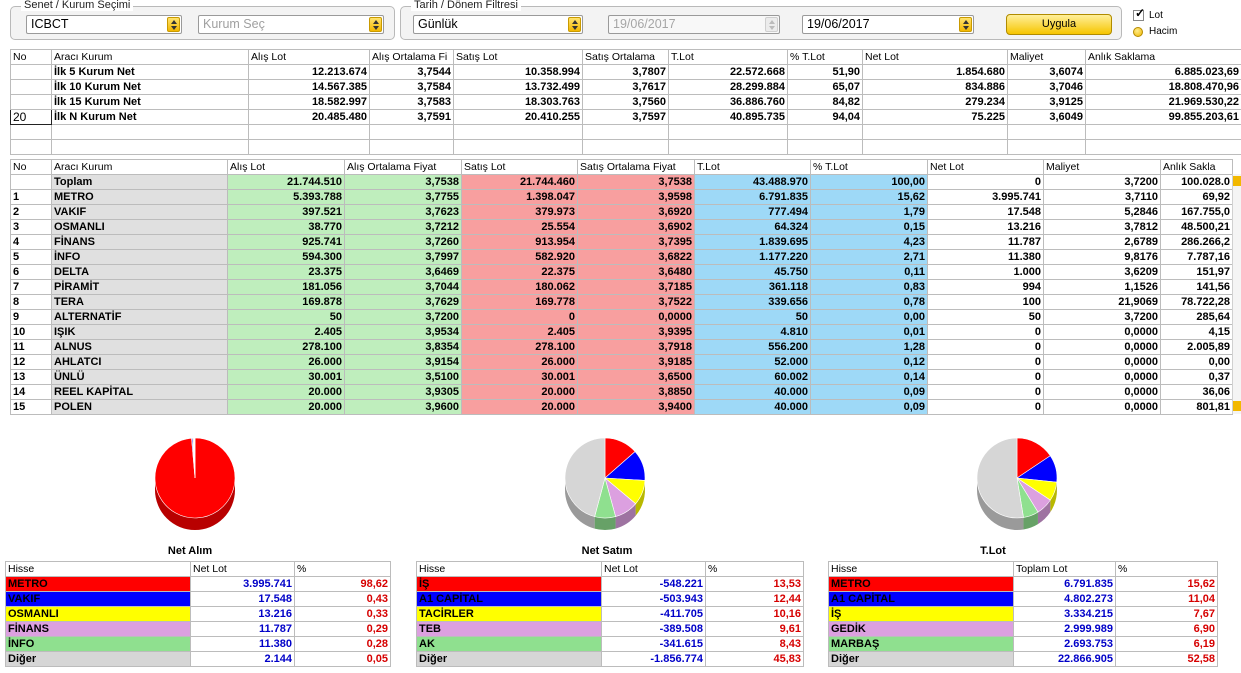 The image size is (1241, 673). I want to click on detail-header-instant-custody: Anlık Sakla, so click(1196, 167).